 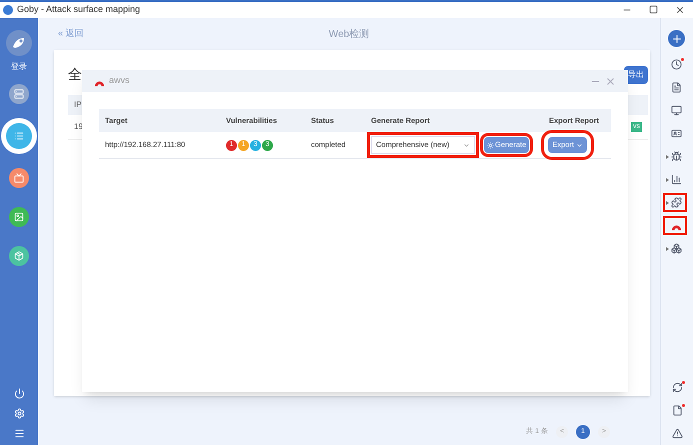 What do you see at coordinates (677, 387) in the screenshot?
I see `refresh-icon` at bounding box center [677, 387].